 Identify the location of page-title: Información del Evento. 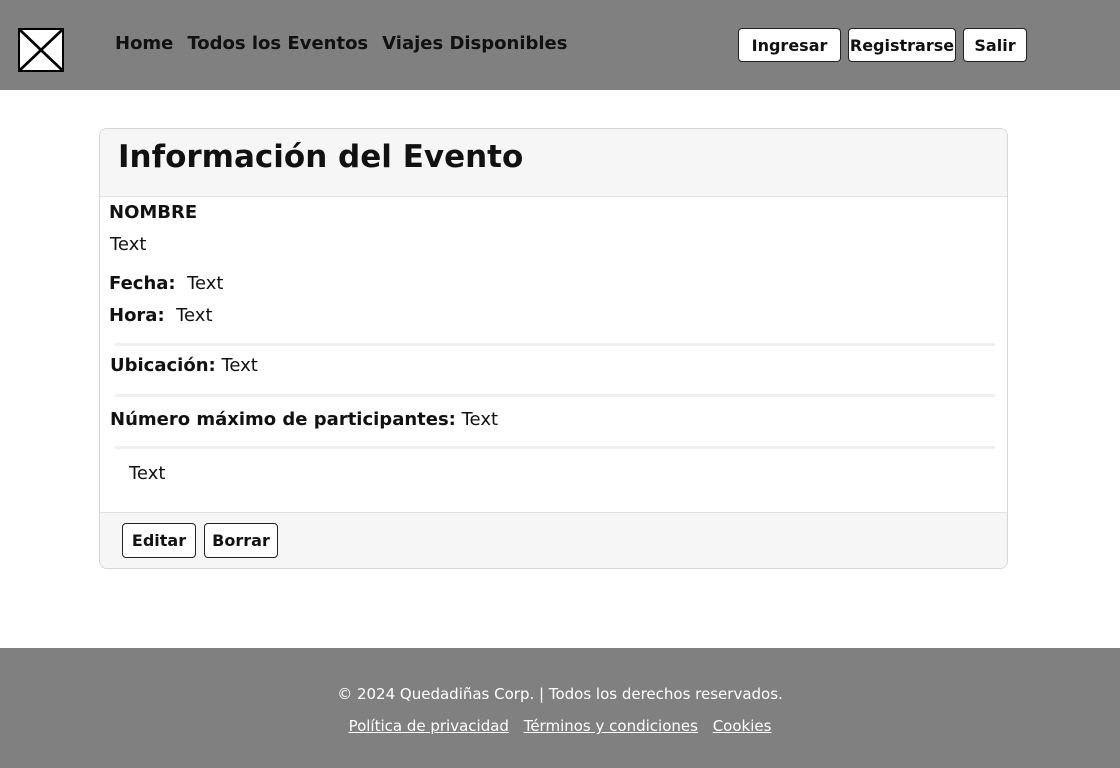
(321, 157).